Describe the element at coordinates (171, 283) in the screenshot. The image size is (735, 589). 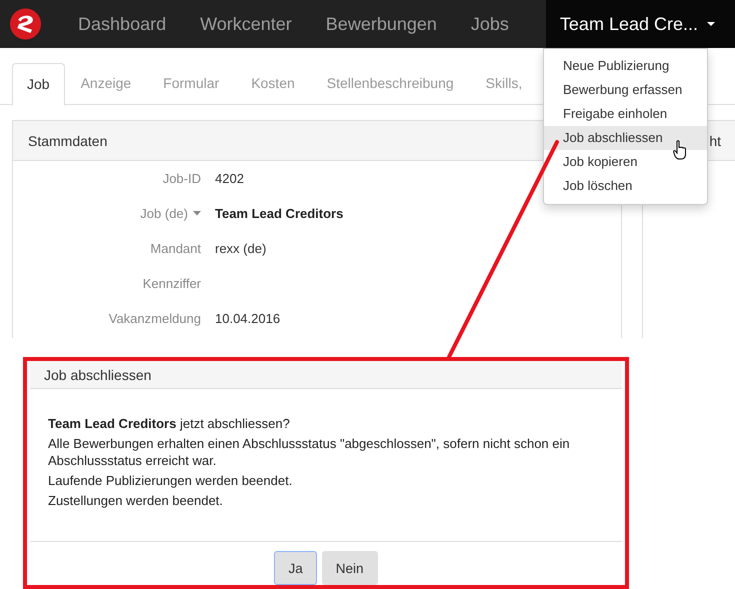
I see `field-label: Kennziffer` at that location.